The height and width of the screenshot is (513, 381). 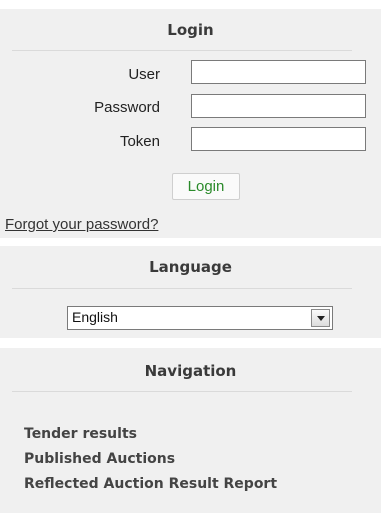 I want to click on language-select-value: English, so click(x=95, y=317).